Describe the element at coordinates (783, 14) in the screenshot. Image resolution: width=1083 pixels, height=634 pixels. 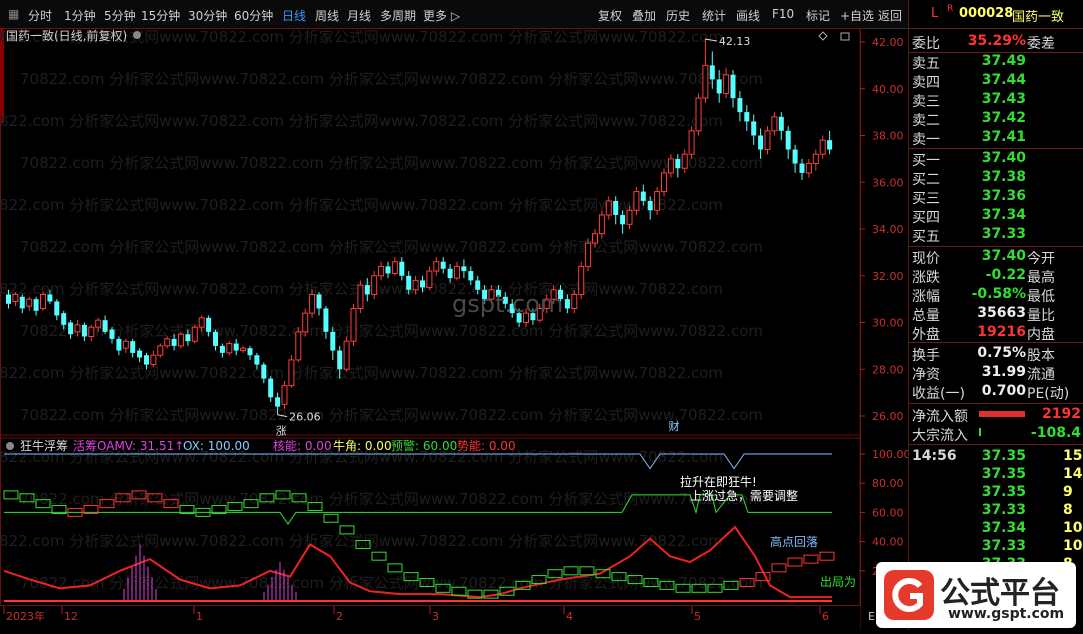
I see `action-5: F10` at that location.